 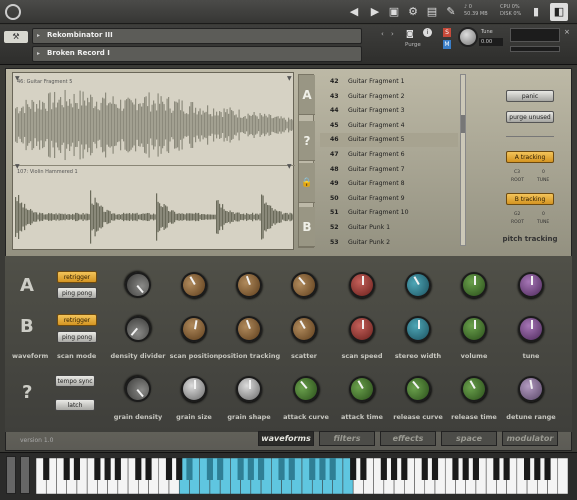 I want to click on random-slot-button: ?, so click(x=307, y=141).